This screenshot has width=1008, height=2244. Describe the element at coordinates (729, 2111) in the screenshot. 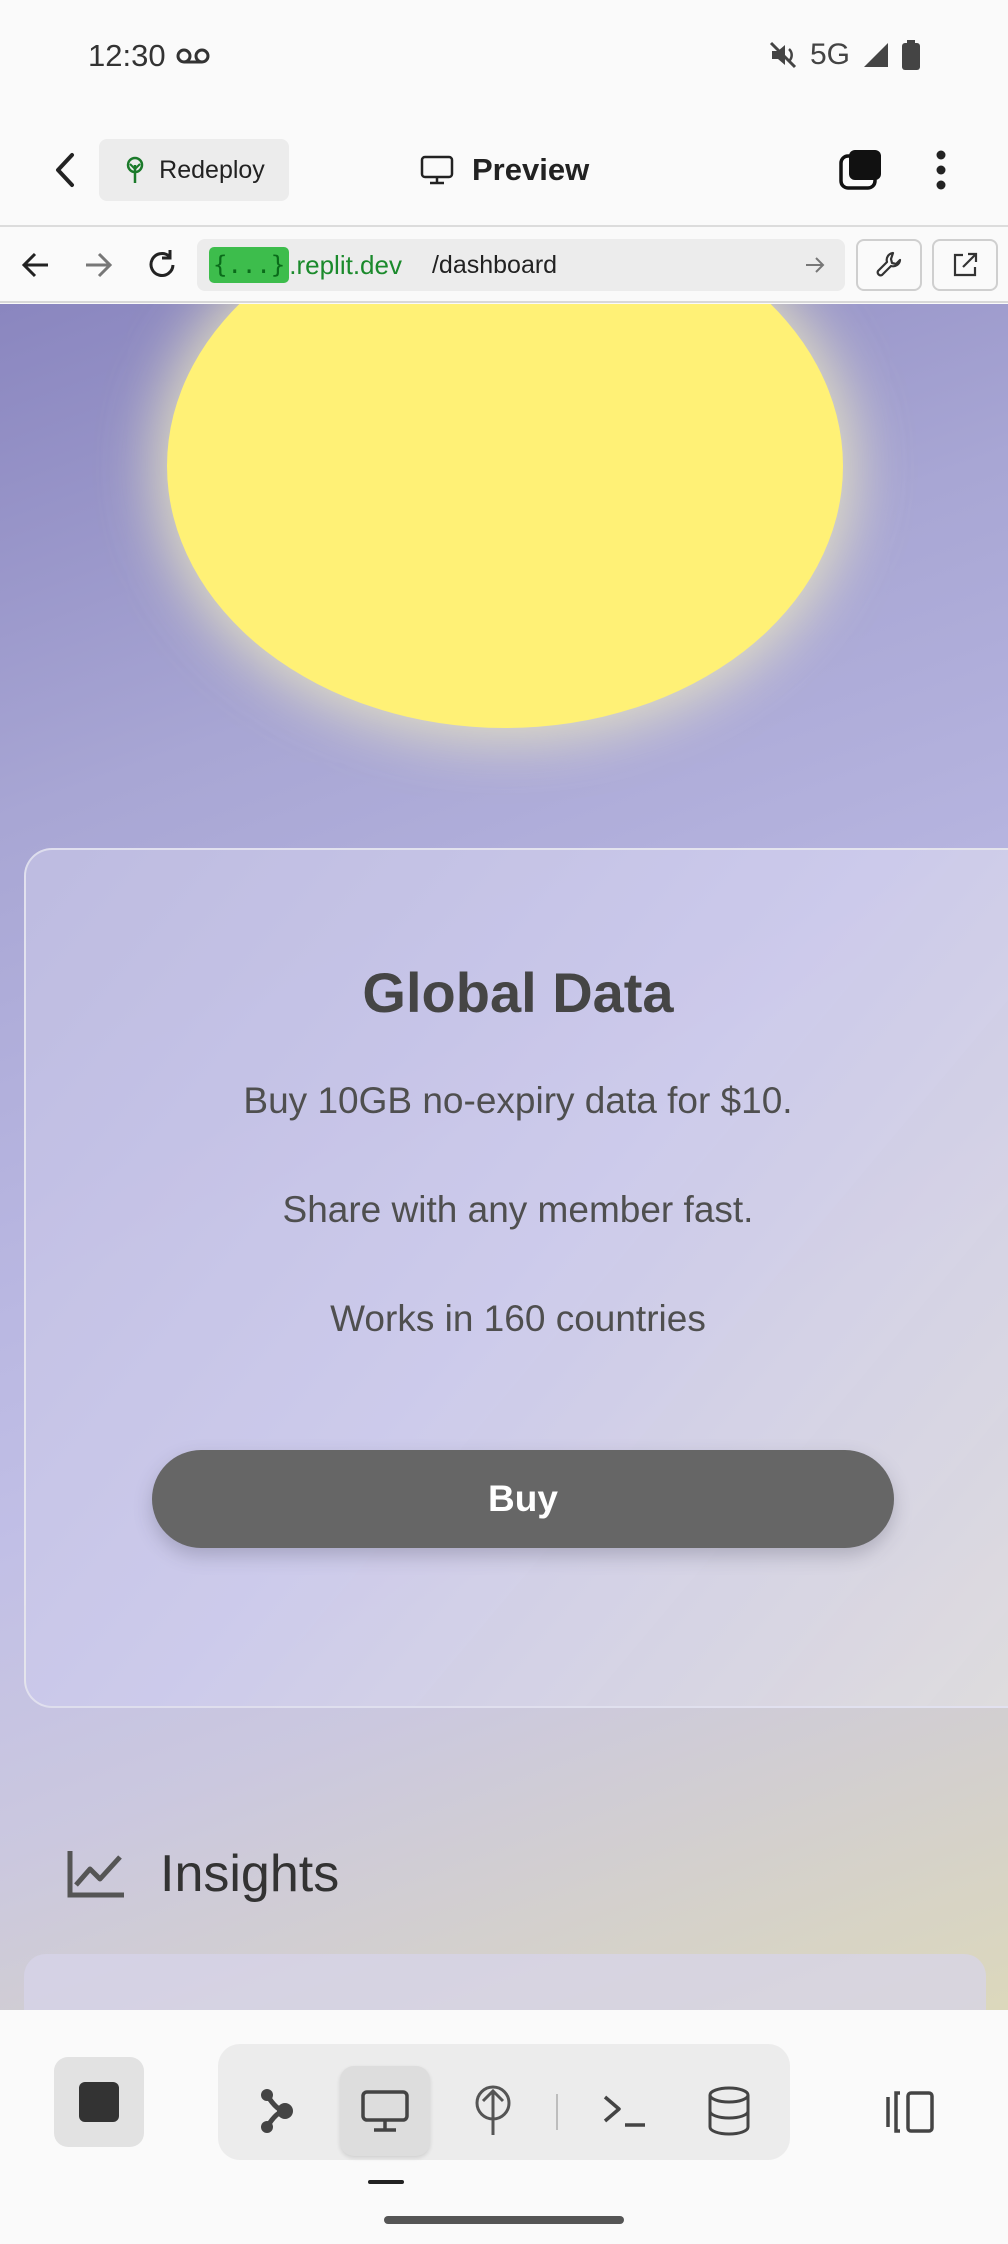

I see `database-icon` at that location.